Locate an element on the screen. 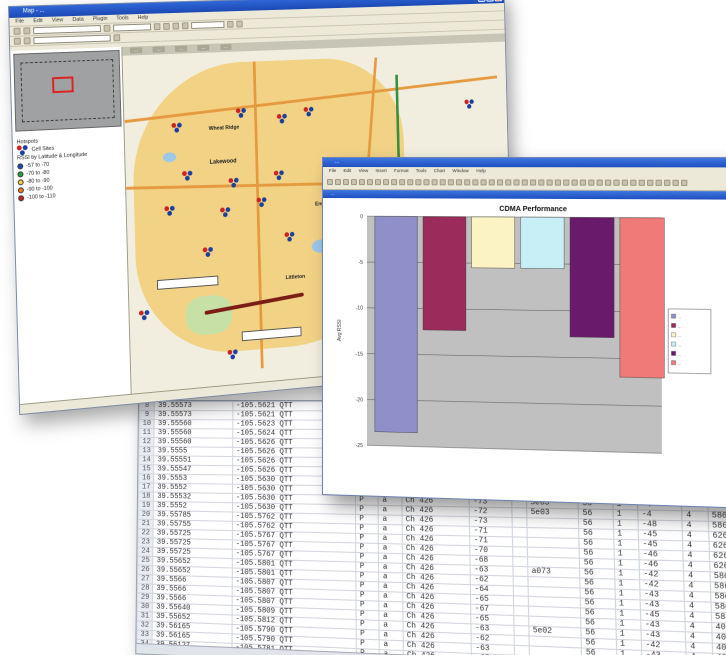 This screenshot has height=655, width=726. hand-icon is located at coordinates (27, 41).